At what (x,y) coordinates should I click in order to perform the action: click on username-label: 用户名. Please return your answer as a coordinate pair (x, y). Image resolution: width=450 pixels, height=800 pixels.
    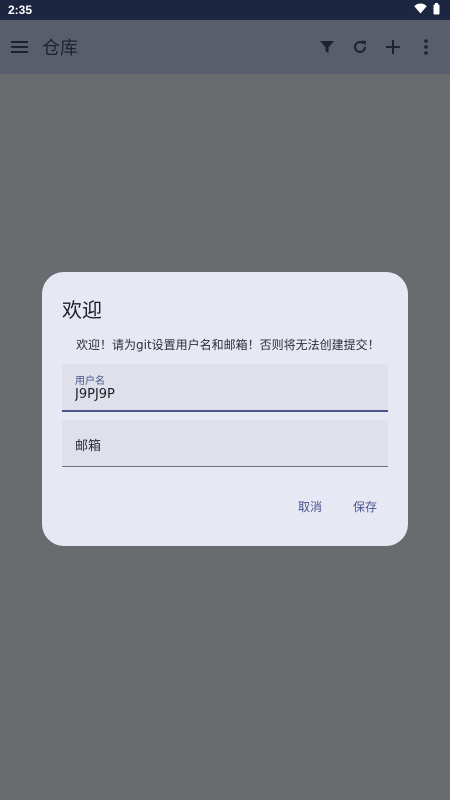
    Looking at the image, I should click on (90, 381).